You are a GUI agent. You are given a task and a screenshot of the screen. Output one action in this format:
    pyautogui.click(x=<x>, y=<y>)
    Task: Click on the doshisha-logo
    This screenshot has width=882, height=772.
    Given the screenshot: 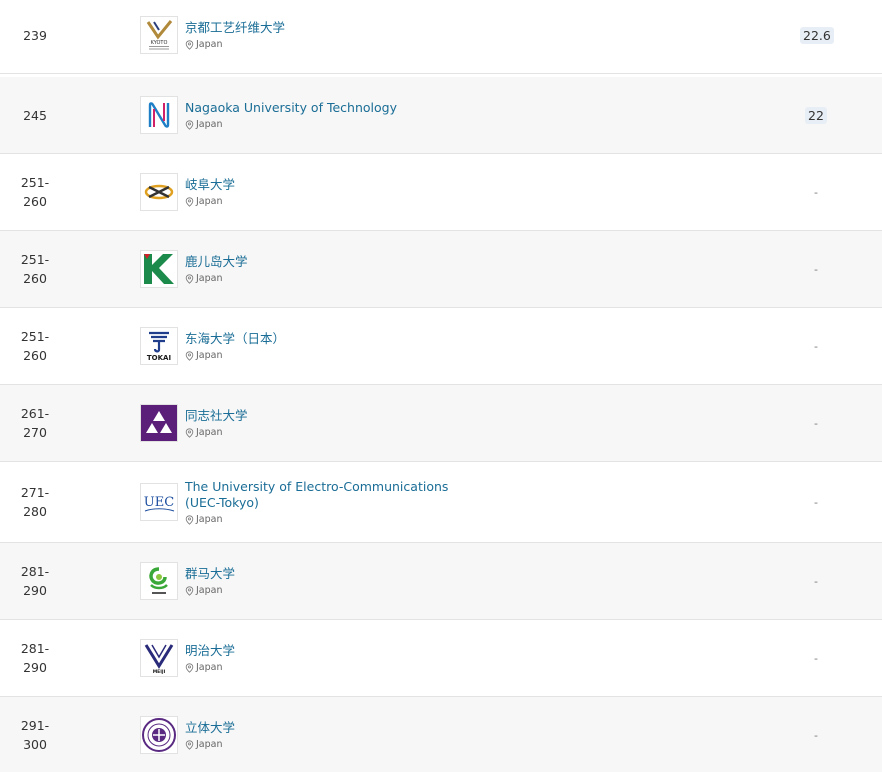 What is the action you would take?
    pyautogui.click(x=159, y=423)
    